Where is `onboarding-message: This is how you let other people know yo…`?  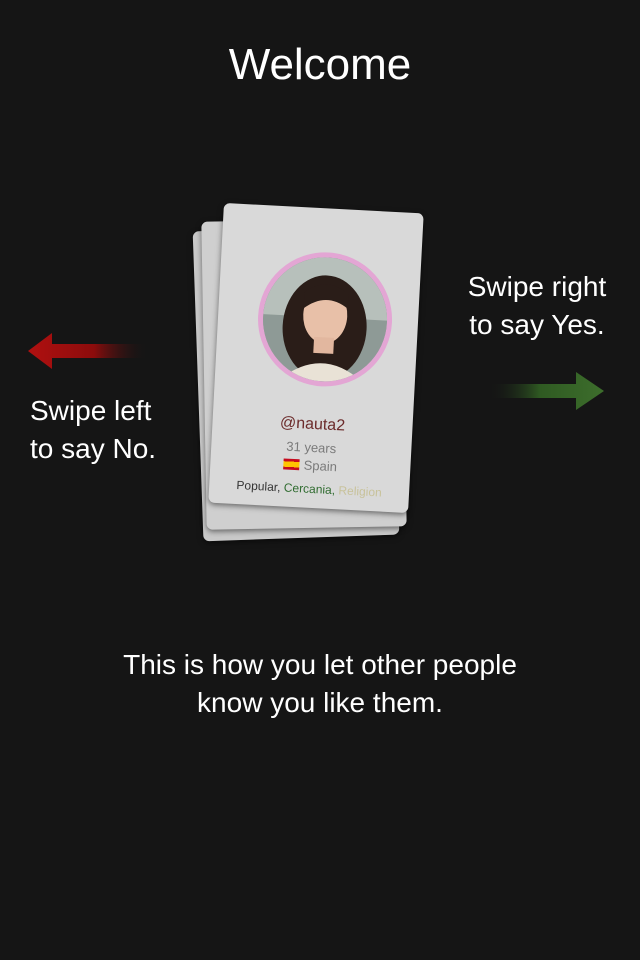
onboarding-message: This is how you let other people know yo… is located at coordinates (320, 684).